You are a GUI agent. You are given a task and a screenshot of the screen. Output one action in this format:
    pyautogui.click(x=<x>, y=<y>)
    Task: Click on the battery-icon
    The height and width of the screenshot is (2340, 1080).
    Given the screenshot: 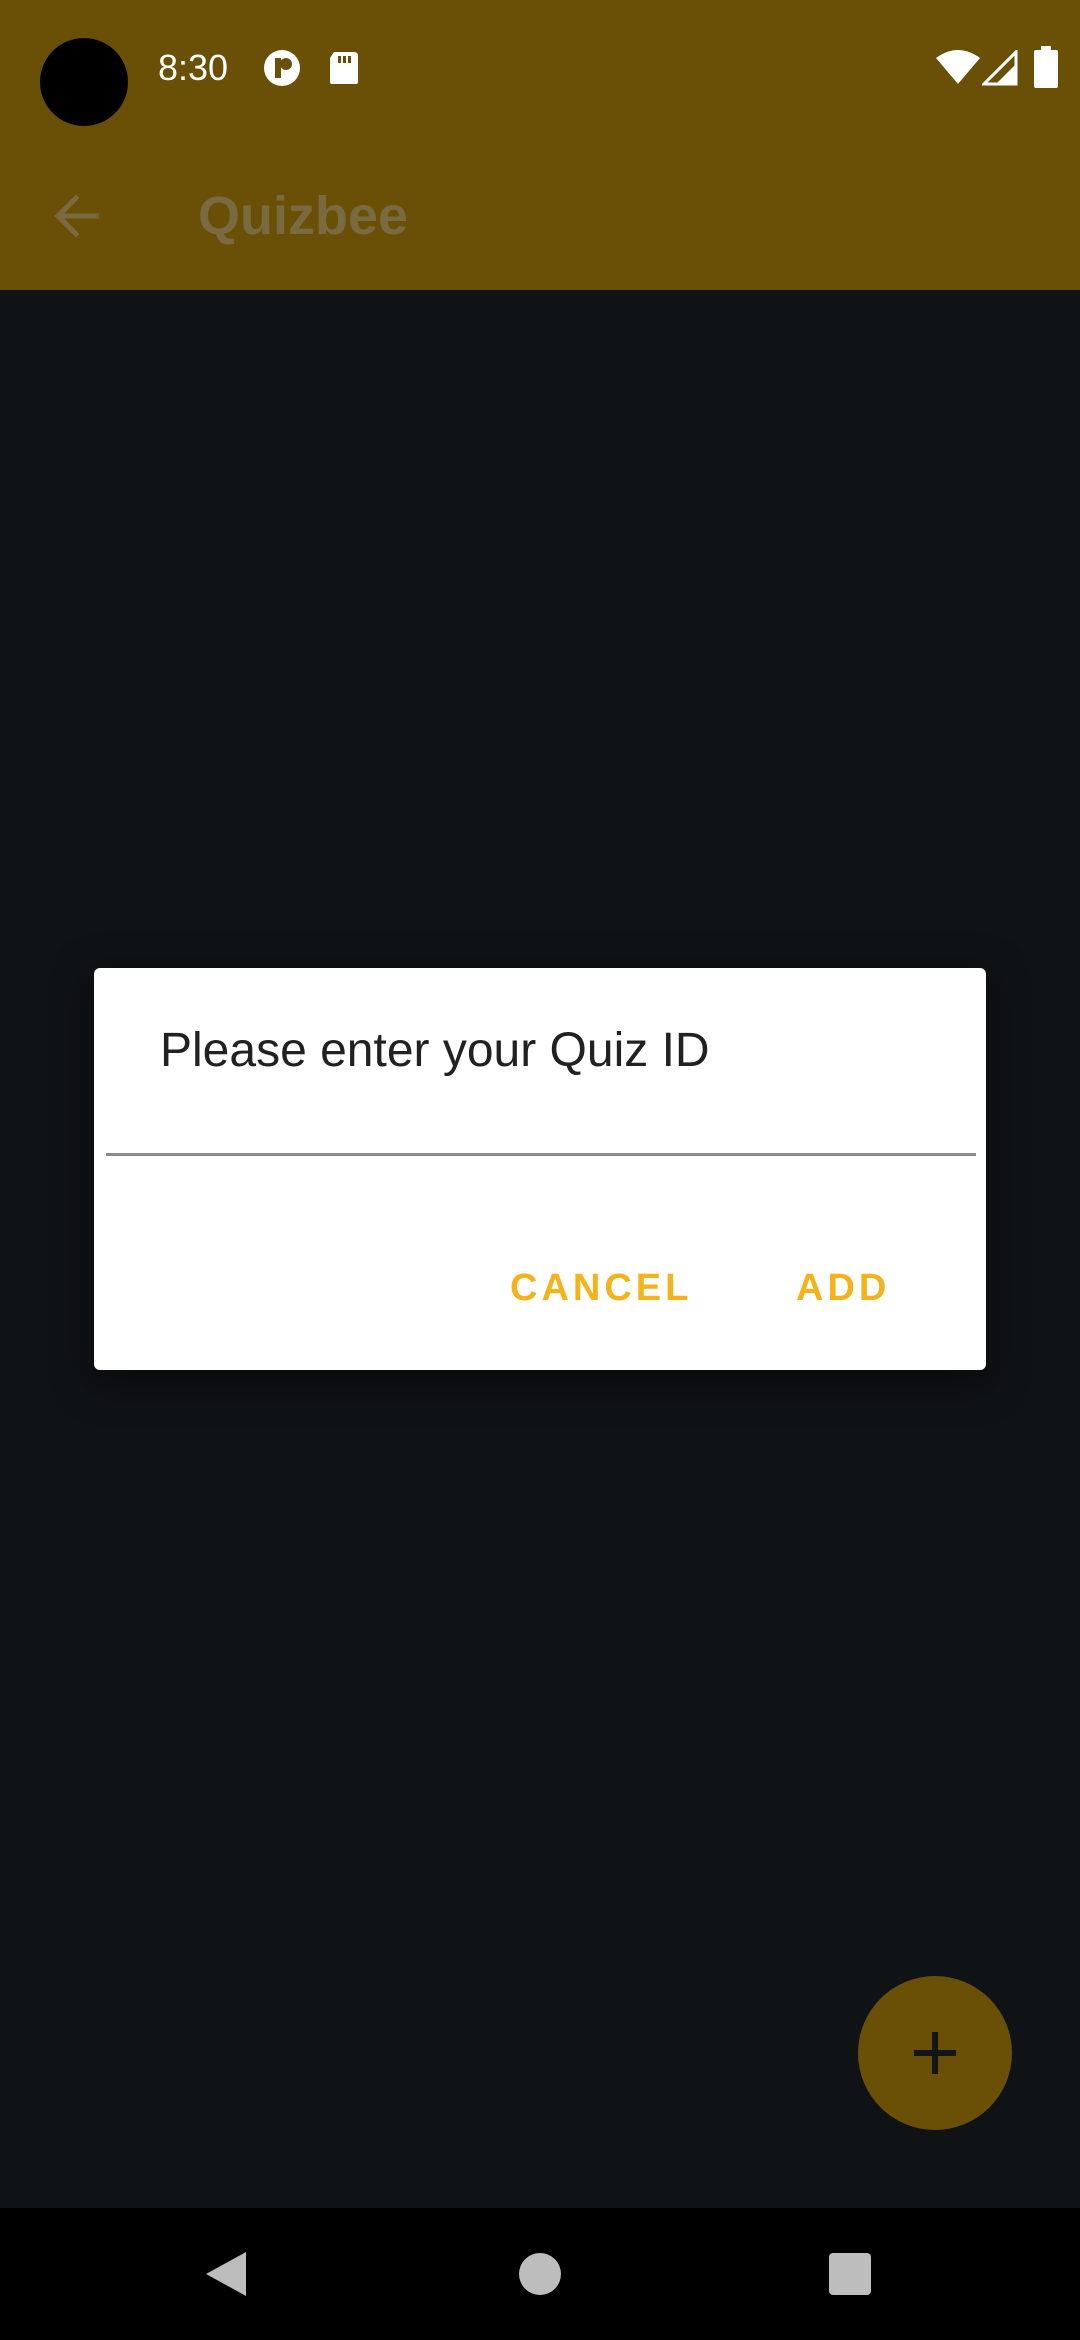 What is the action you would take?
    pyautogui.click(x=1046, y=67)
    